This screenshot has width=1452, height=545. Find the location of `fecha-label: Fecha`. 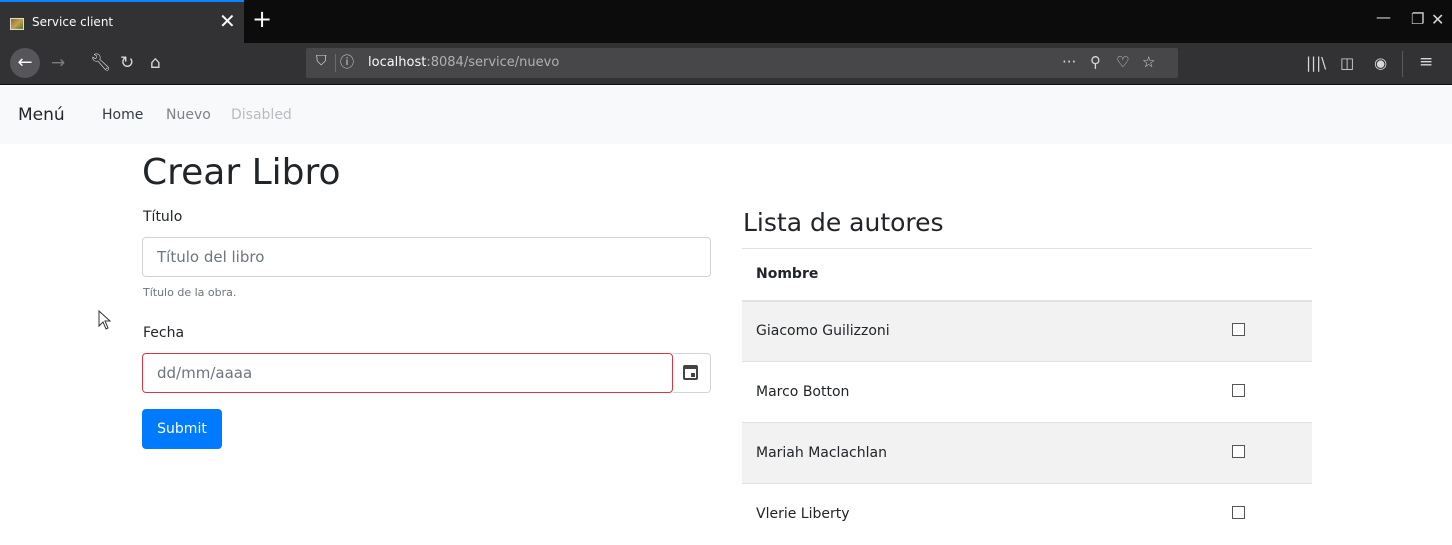

fecha-label: Fecha is located at coordinates (164, 333).